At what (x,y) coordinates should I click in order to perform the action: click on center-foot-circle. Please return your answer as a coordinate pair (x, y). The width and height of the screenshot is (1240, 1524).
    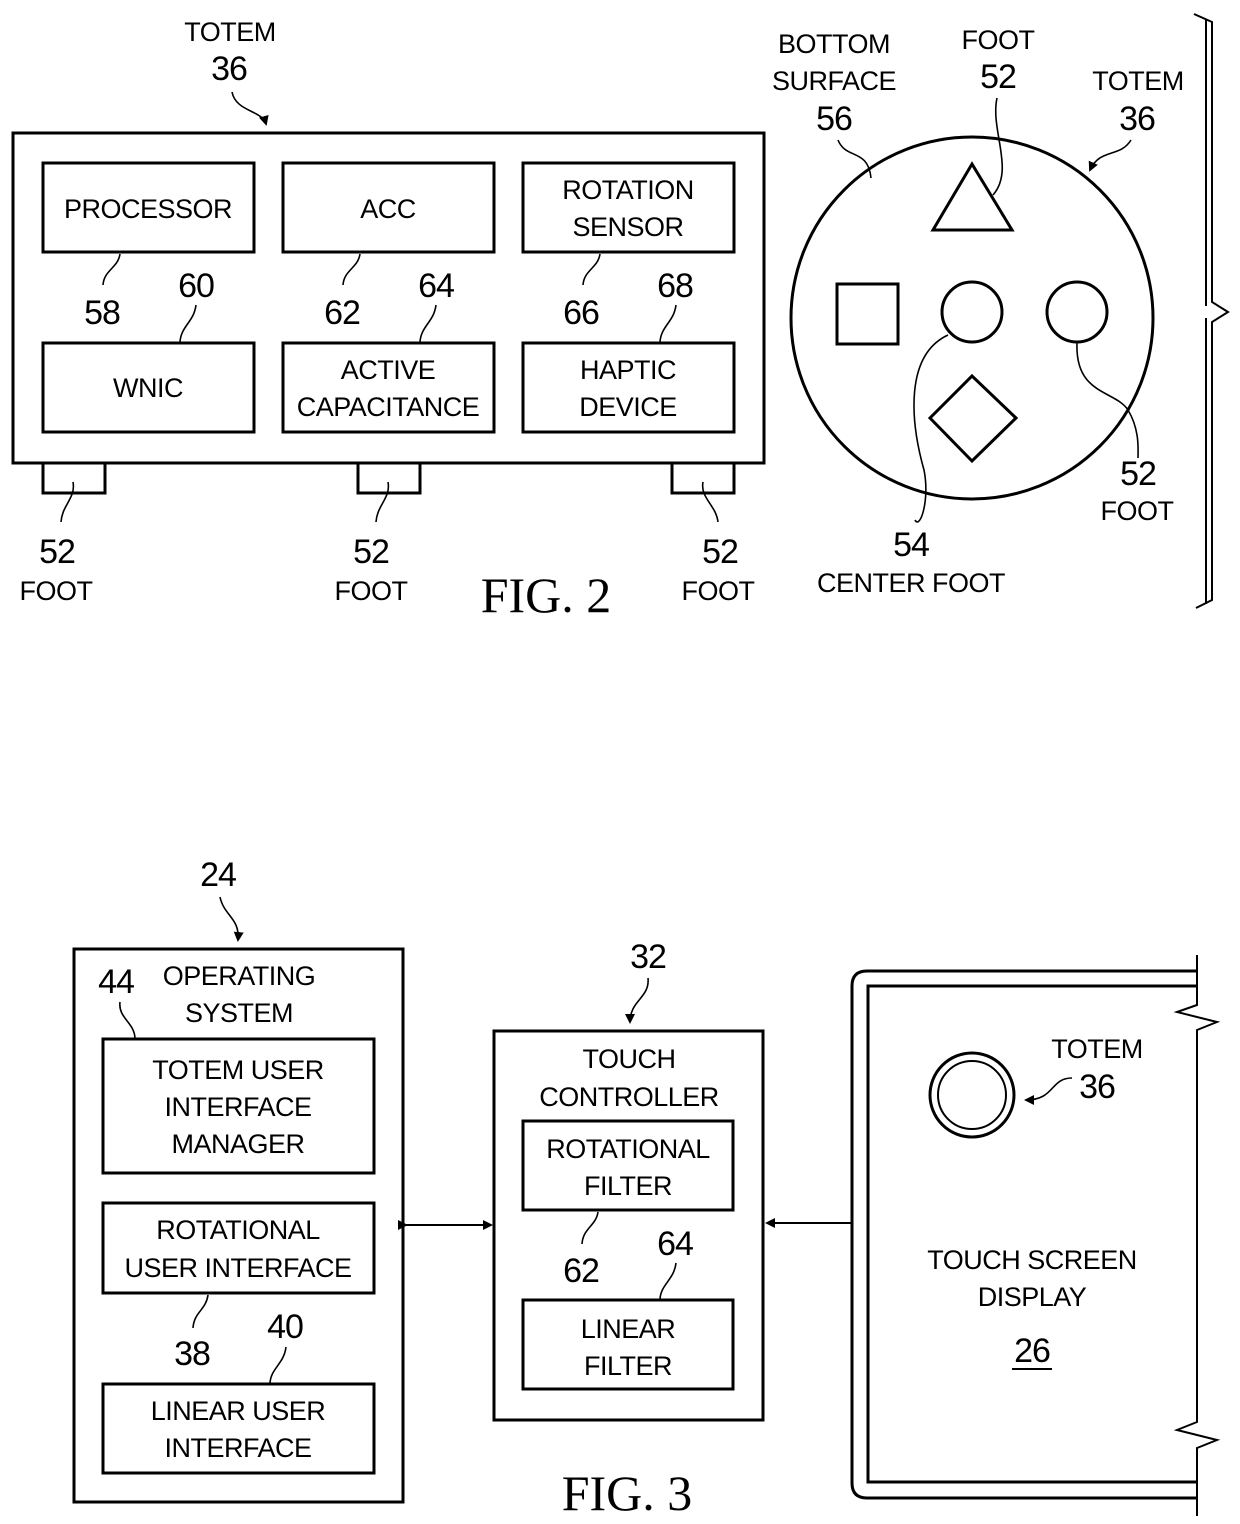
    Looking at the image, I should click on (972, 312).